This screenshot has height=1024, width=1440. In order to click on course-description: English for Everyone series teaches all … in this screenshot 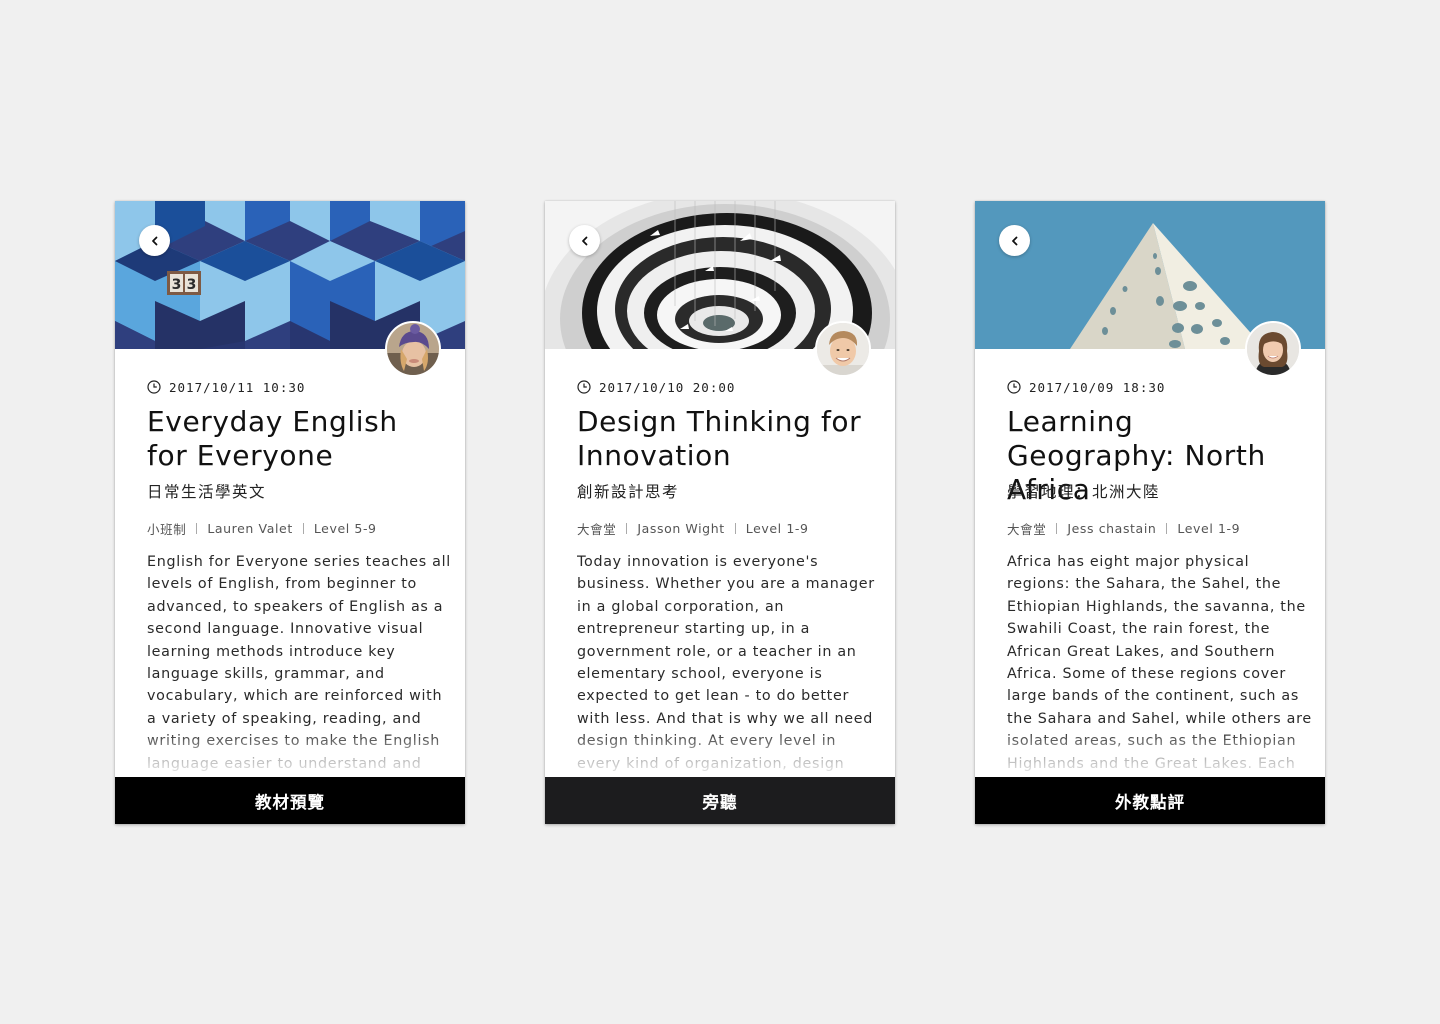, I will do `click(299, 663)`.